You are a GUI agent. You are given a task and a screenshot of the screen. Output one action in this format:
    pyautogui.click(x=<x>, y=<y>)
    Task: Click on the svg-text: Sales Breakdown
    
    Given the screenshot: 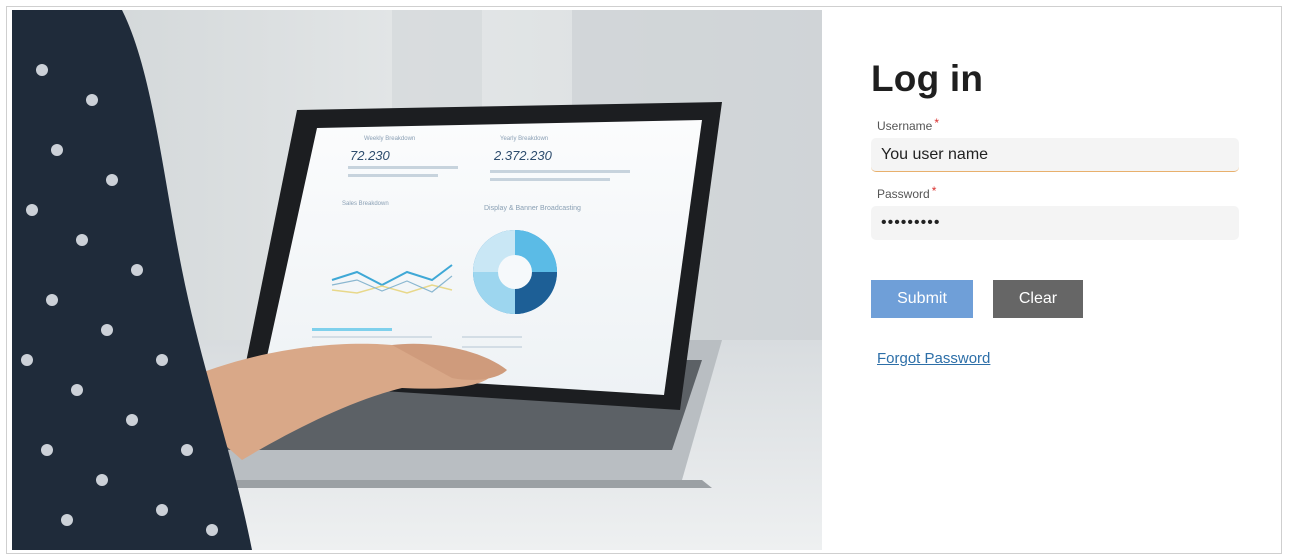 What is the action you would take?
    pyautogui.click(x=365, y=204)
    